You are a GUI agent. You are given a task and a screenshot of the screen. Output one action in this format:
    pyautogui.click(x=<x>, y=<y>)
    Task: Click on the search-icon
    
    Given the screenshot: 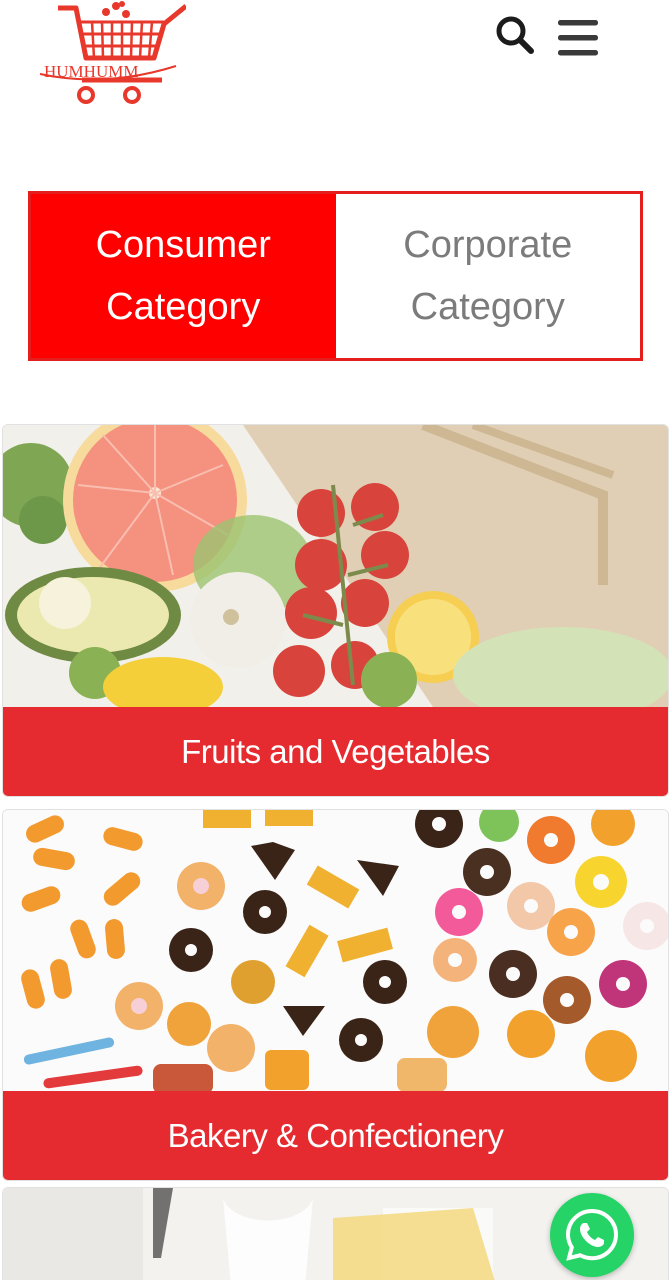 What is the action you would take?
    pyautogui.click(x=515, y=35)
    